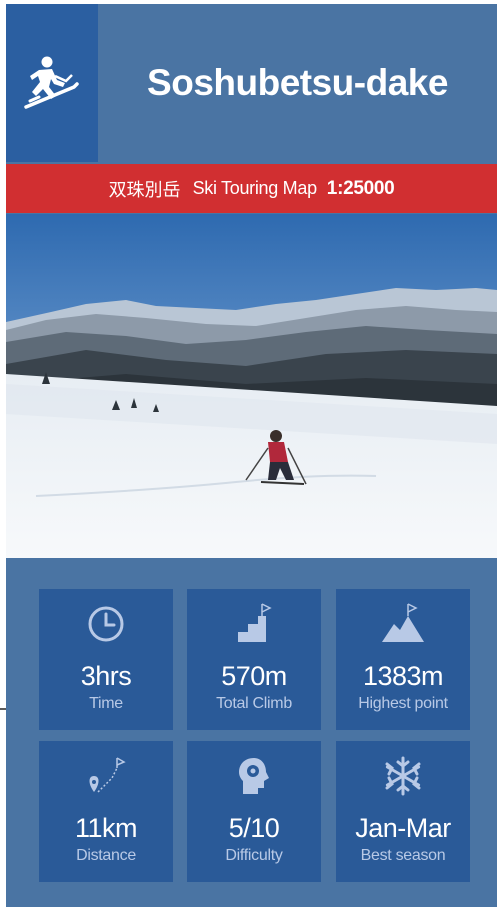  I want to click on stat-value: 3hrs, so click(106, 676).